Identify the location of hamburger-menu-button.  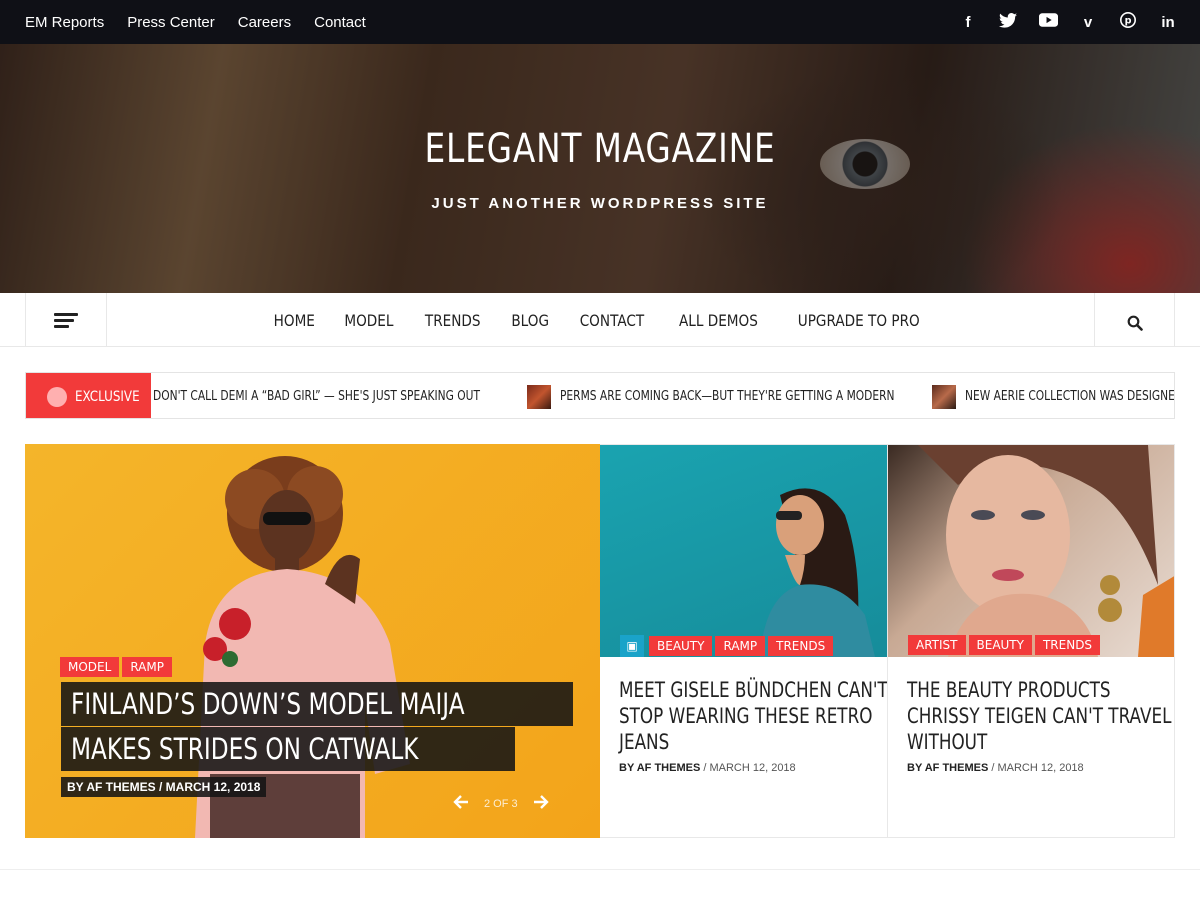
(66, 320).